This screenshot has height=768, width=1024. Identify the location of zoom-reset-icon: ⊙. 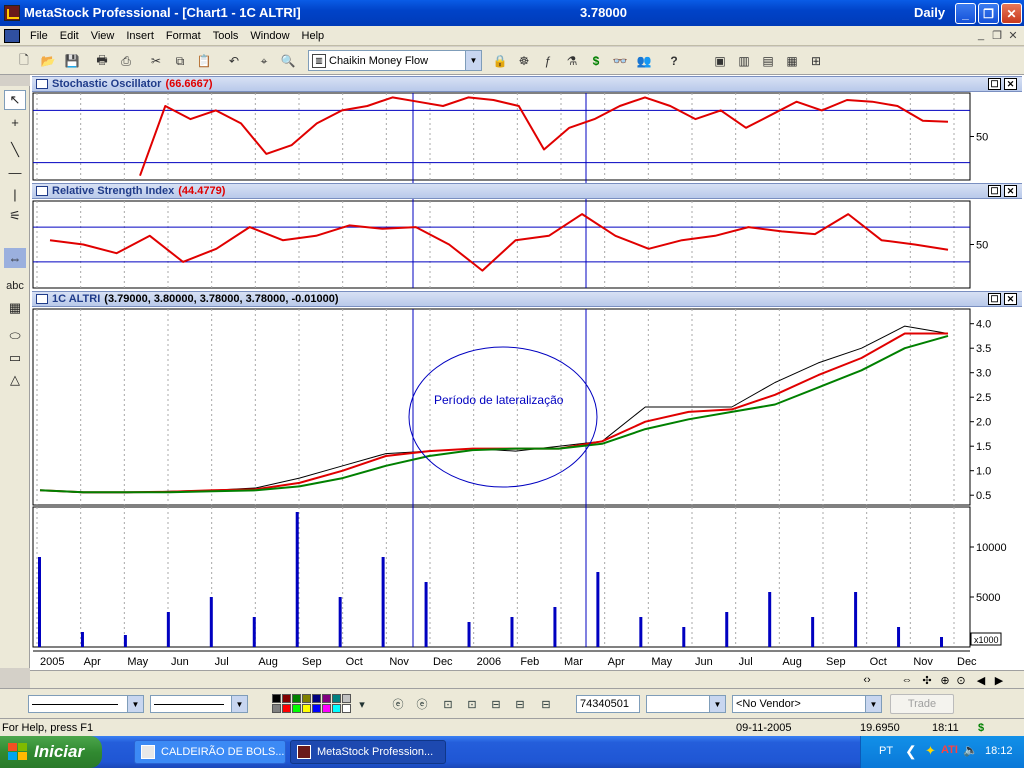
(961, 680).